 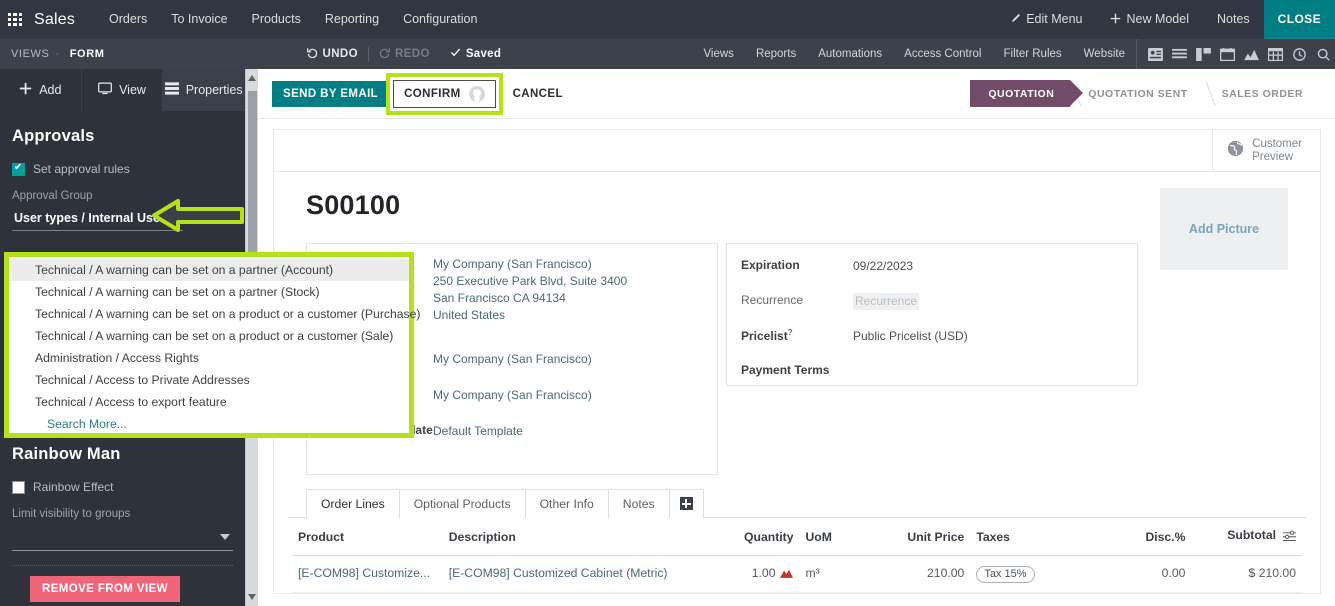 What do you see at coordinates (1025, 574) in the screenshot?
I see `cell-taxes: Tax 15%` at bounding box center [1025, 574].